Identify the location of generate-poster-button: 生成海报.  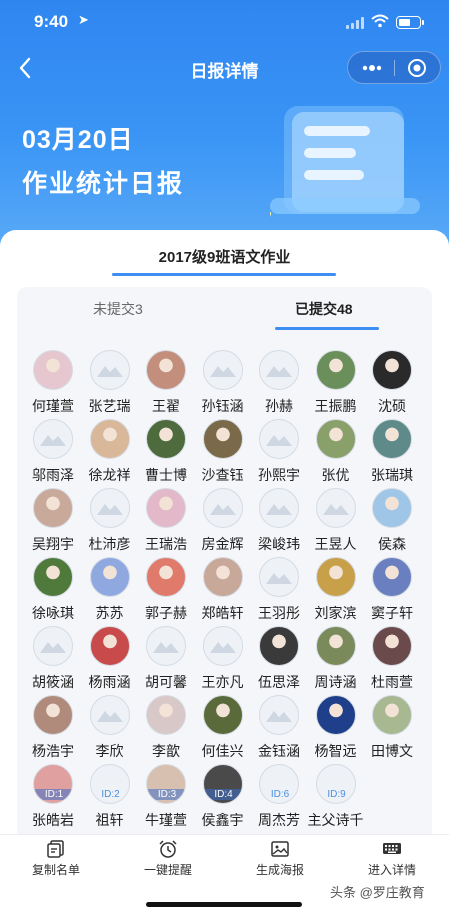
(280, 860).